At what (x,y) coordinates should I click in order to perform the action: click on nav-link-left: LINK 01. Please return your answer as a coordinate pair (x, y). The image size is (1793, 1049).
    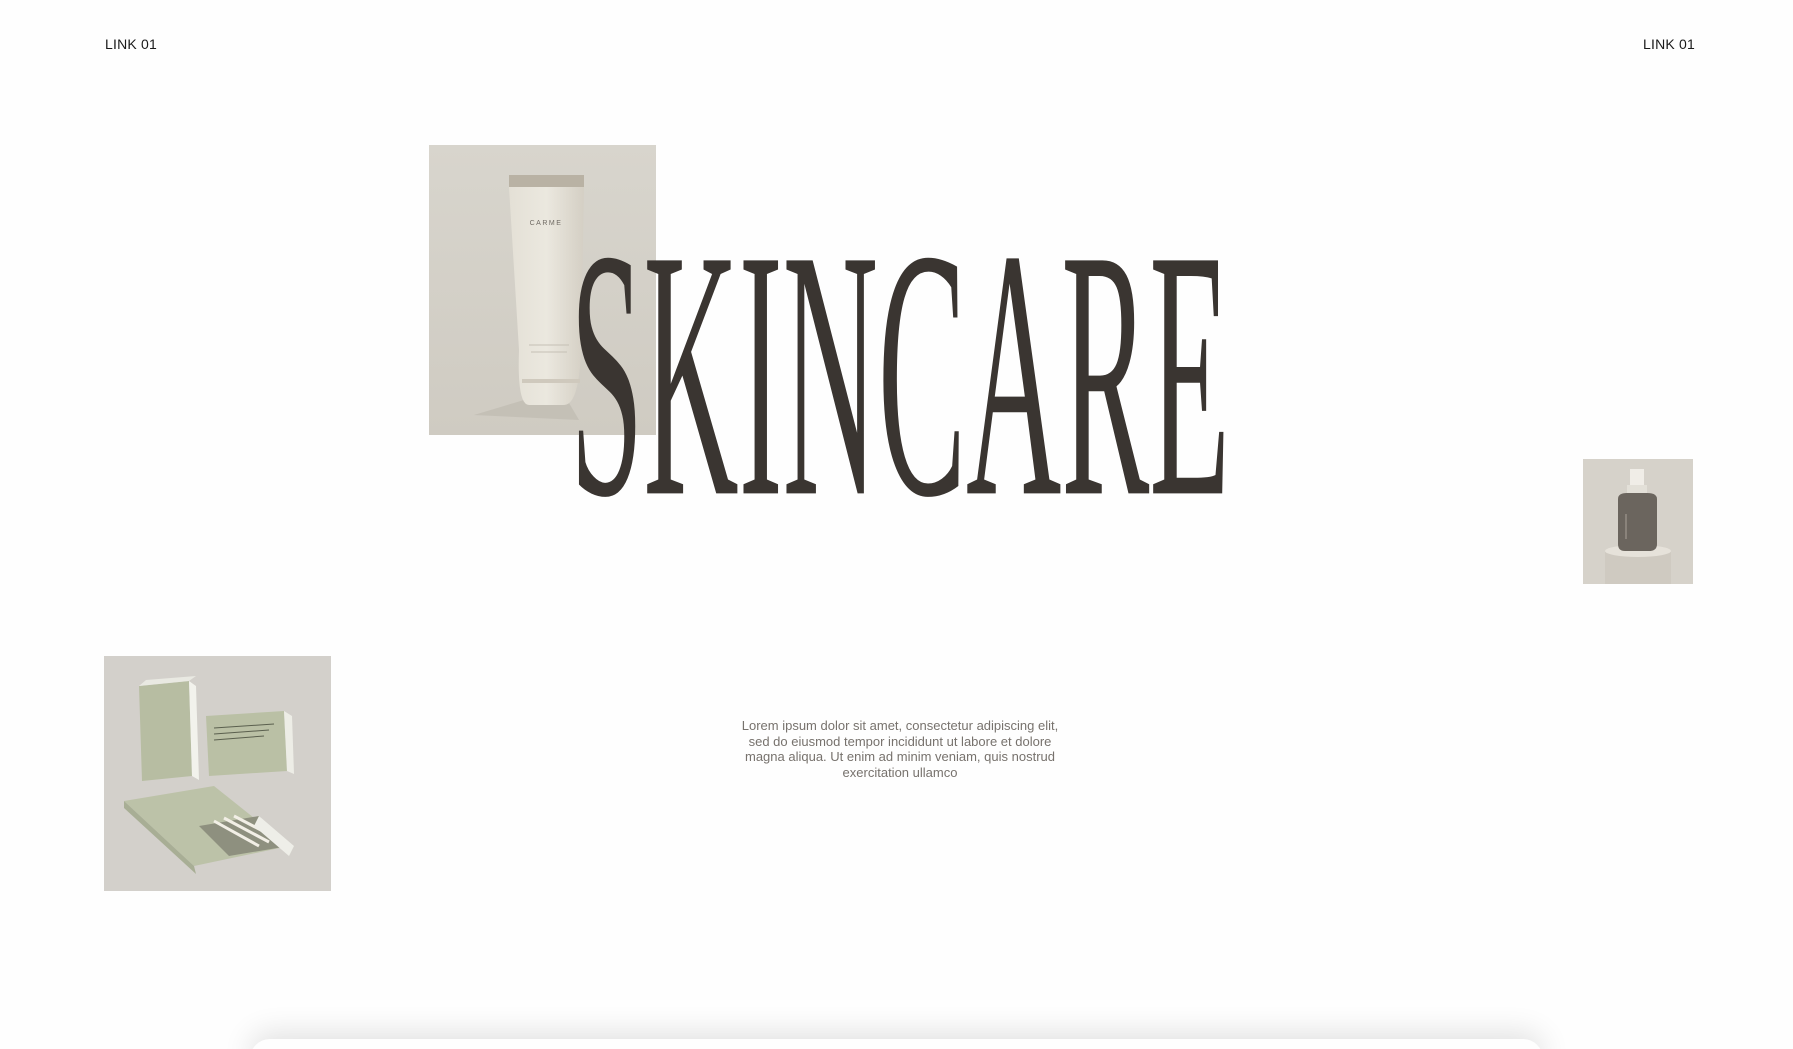
    Looking at the image, I should click on (131, 44).